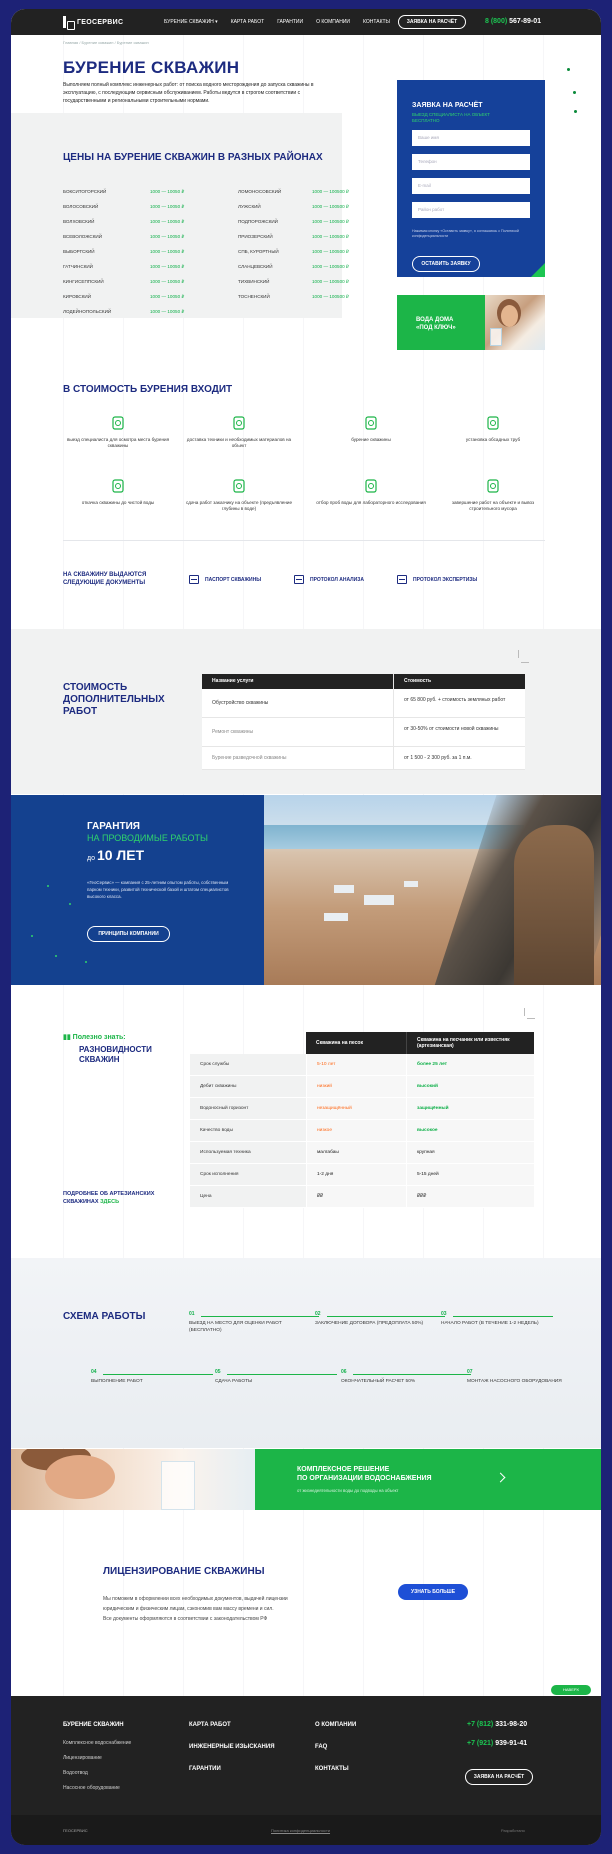 The height and width of the screenshot is (1854, 612). Describe the element at coordinates (497, 1724) in the screenshot. I see `footer-phone: +7 (812) 331-98-20` at that location.